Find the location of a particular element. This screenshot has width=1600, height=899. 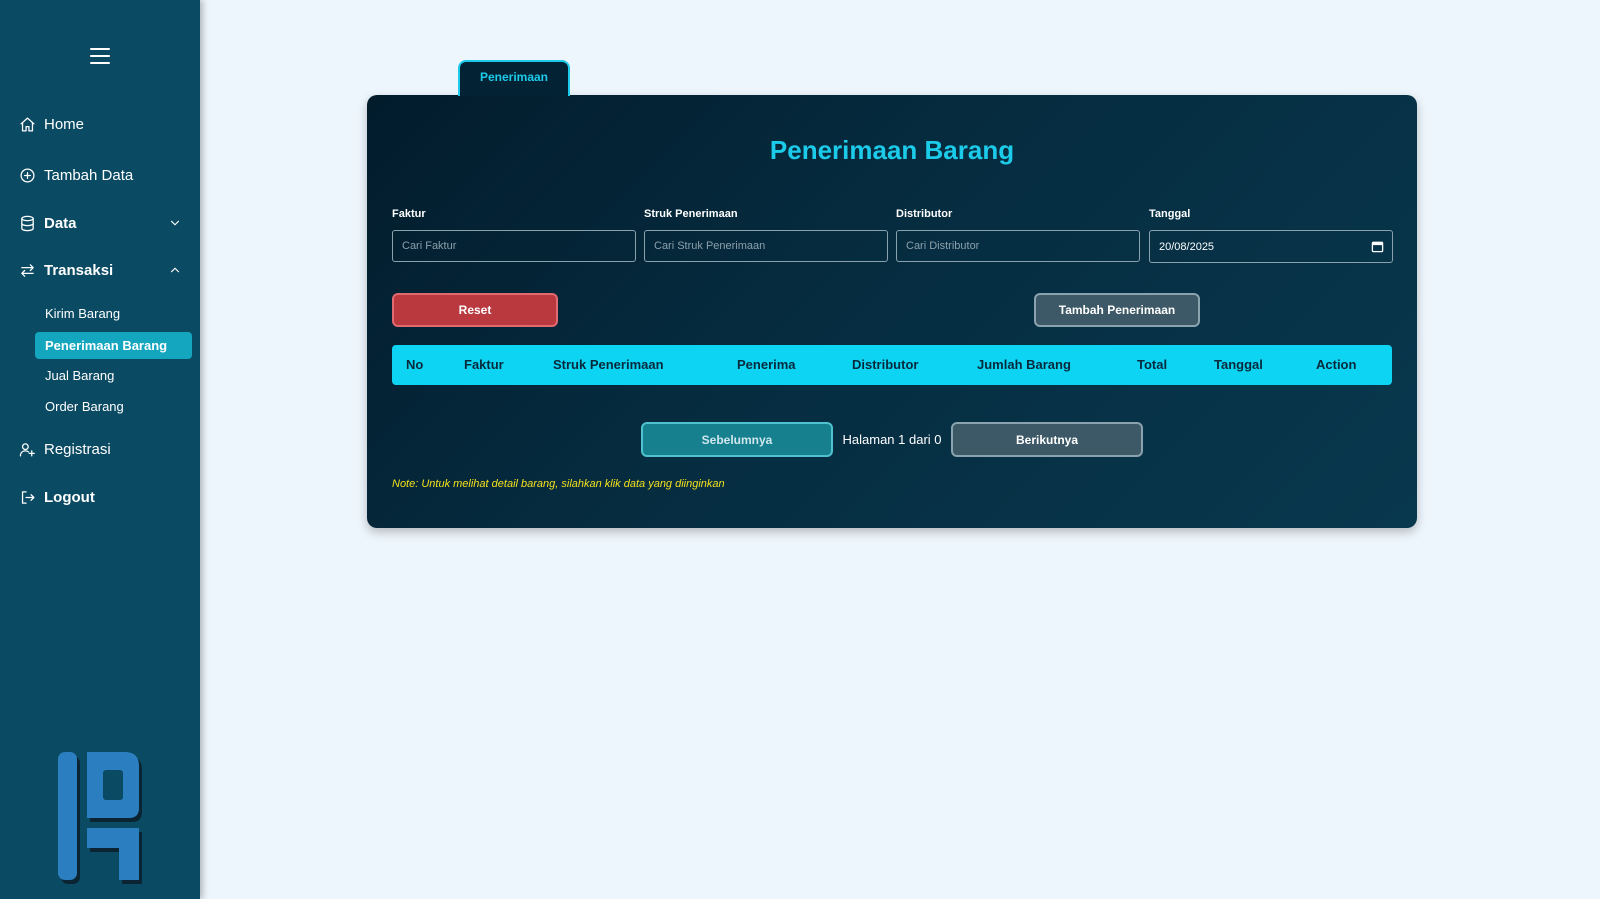

column-header-faktur: Faktur is located at coordinates (484, 364).